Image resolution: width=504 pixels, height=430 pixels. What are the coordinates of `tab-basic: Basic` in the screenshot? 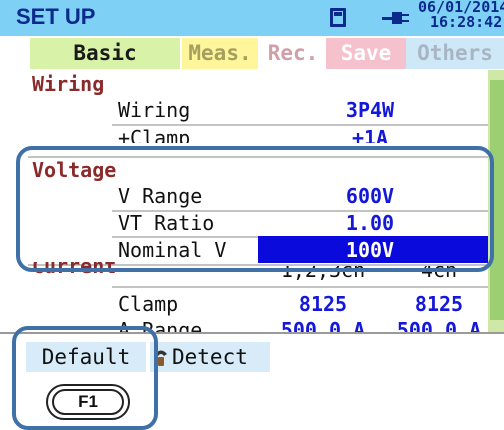 It's located at (105, 53).